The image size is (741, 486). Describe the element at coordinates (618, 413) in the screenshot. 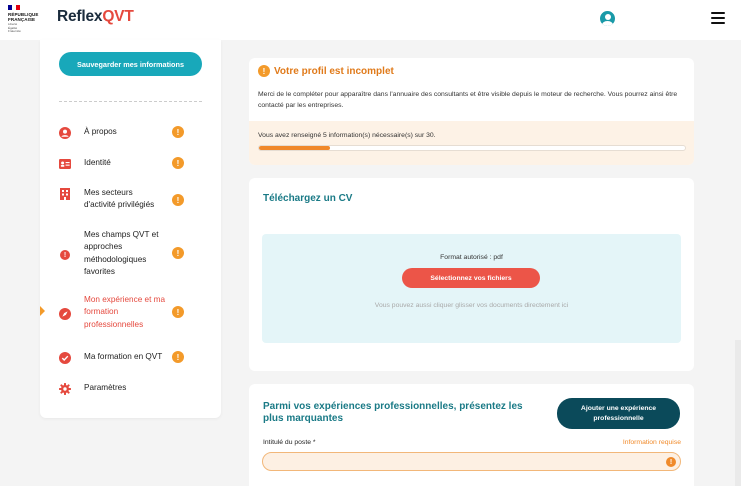

I see `add-experience-button: Ajouter une expérience professionnelle` at that location.